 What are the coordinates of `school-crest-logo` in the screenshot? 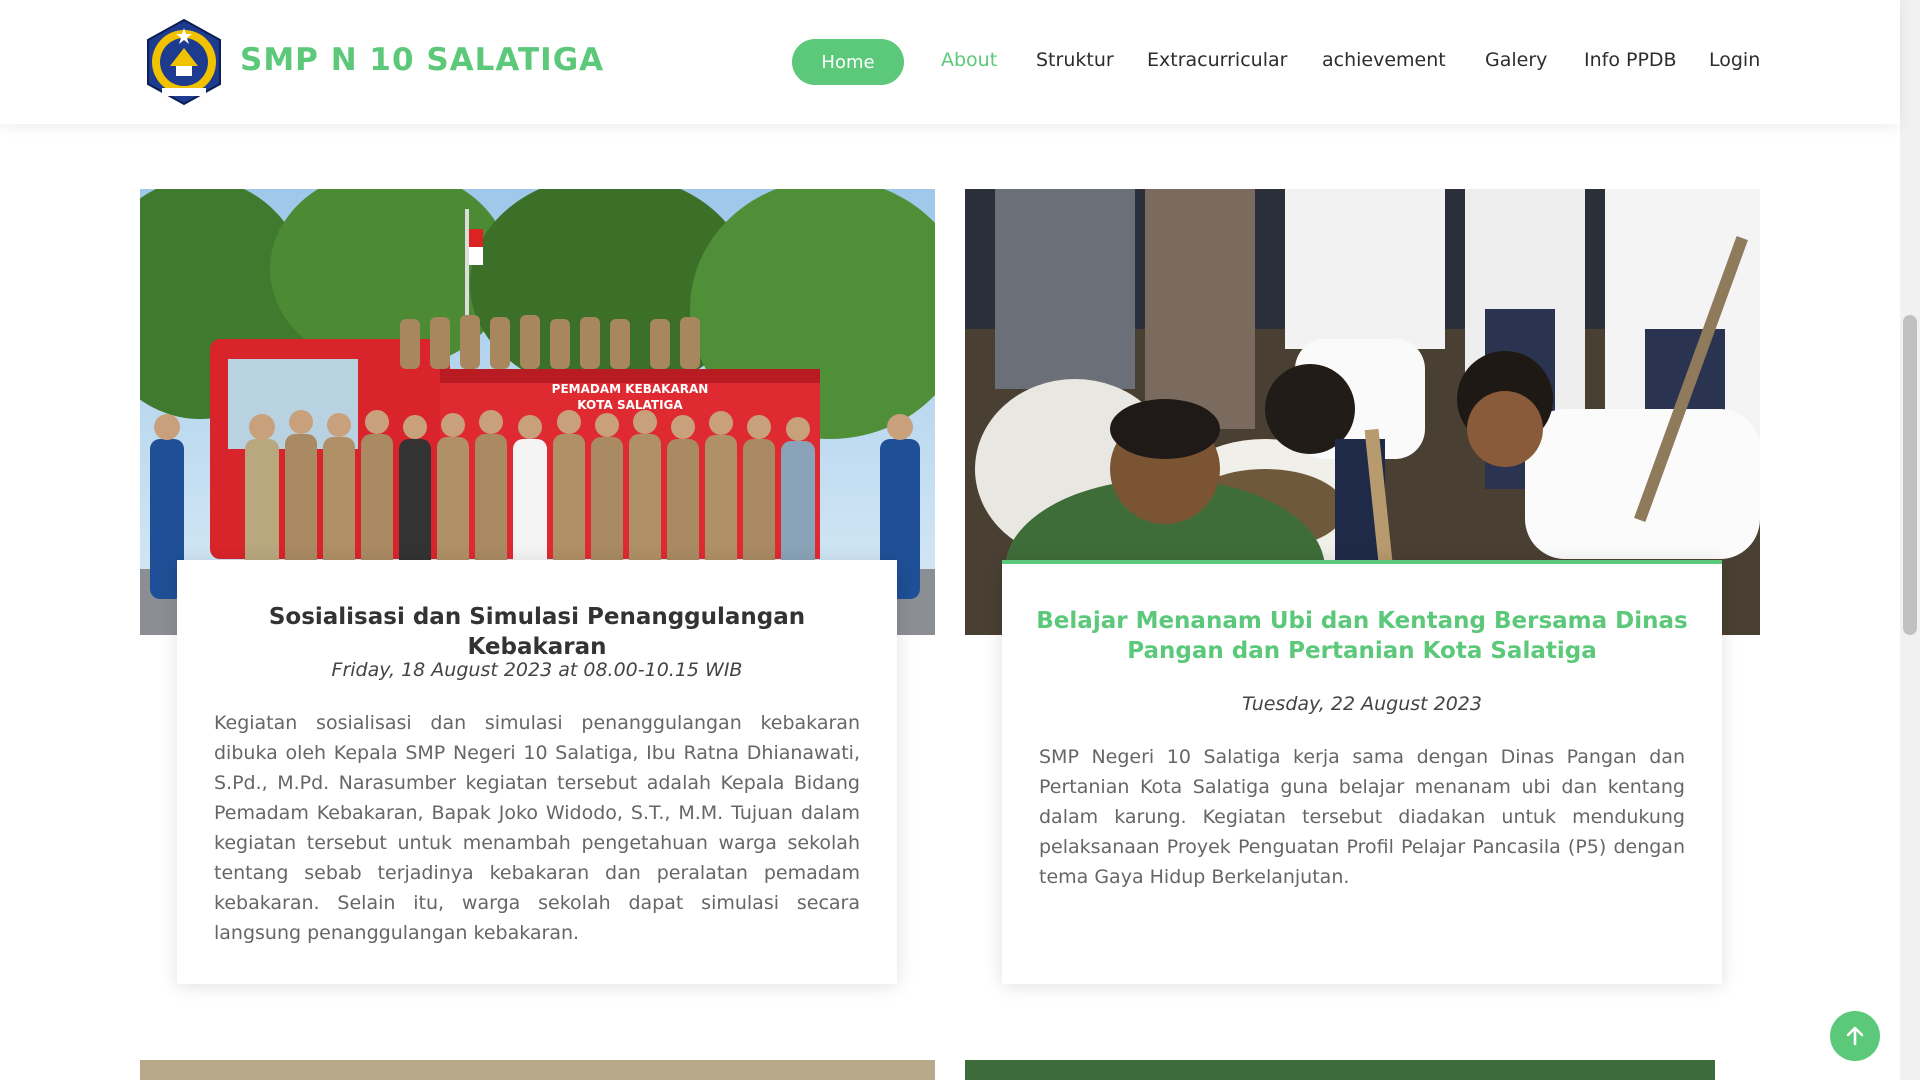 It's located at (184, 62).